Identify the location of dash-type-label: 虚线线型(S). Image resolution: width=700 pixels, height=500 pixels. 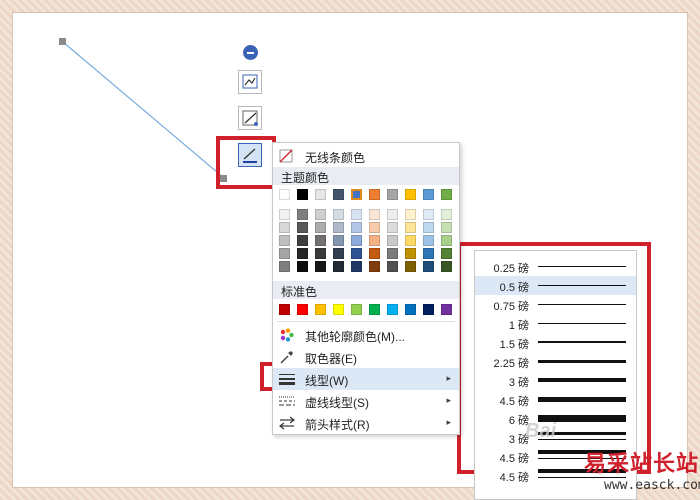
(337, 403).